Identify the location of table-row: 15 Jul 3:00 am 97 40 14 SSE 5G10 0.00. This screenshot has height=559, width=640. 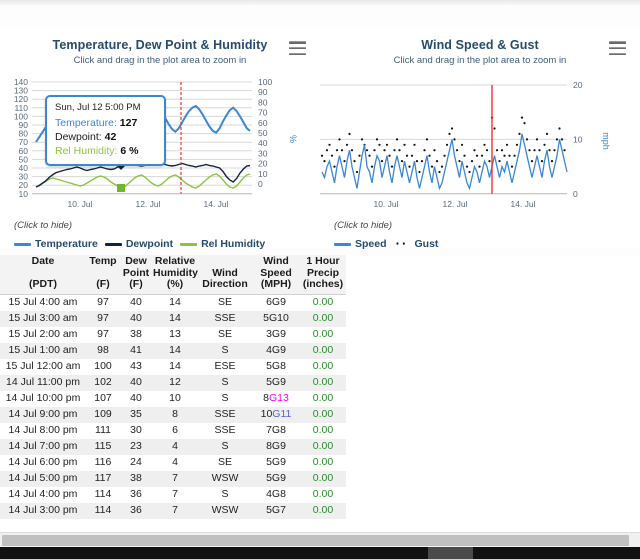
(173, 318).